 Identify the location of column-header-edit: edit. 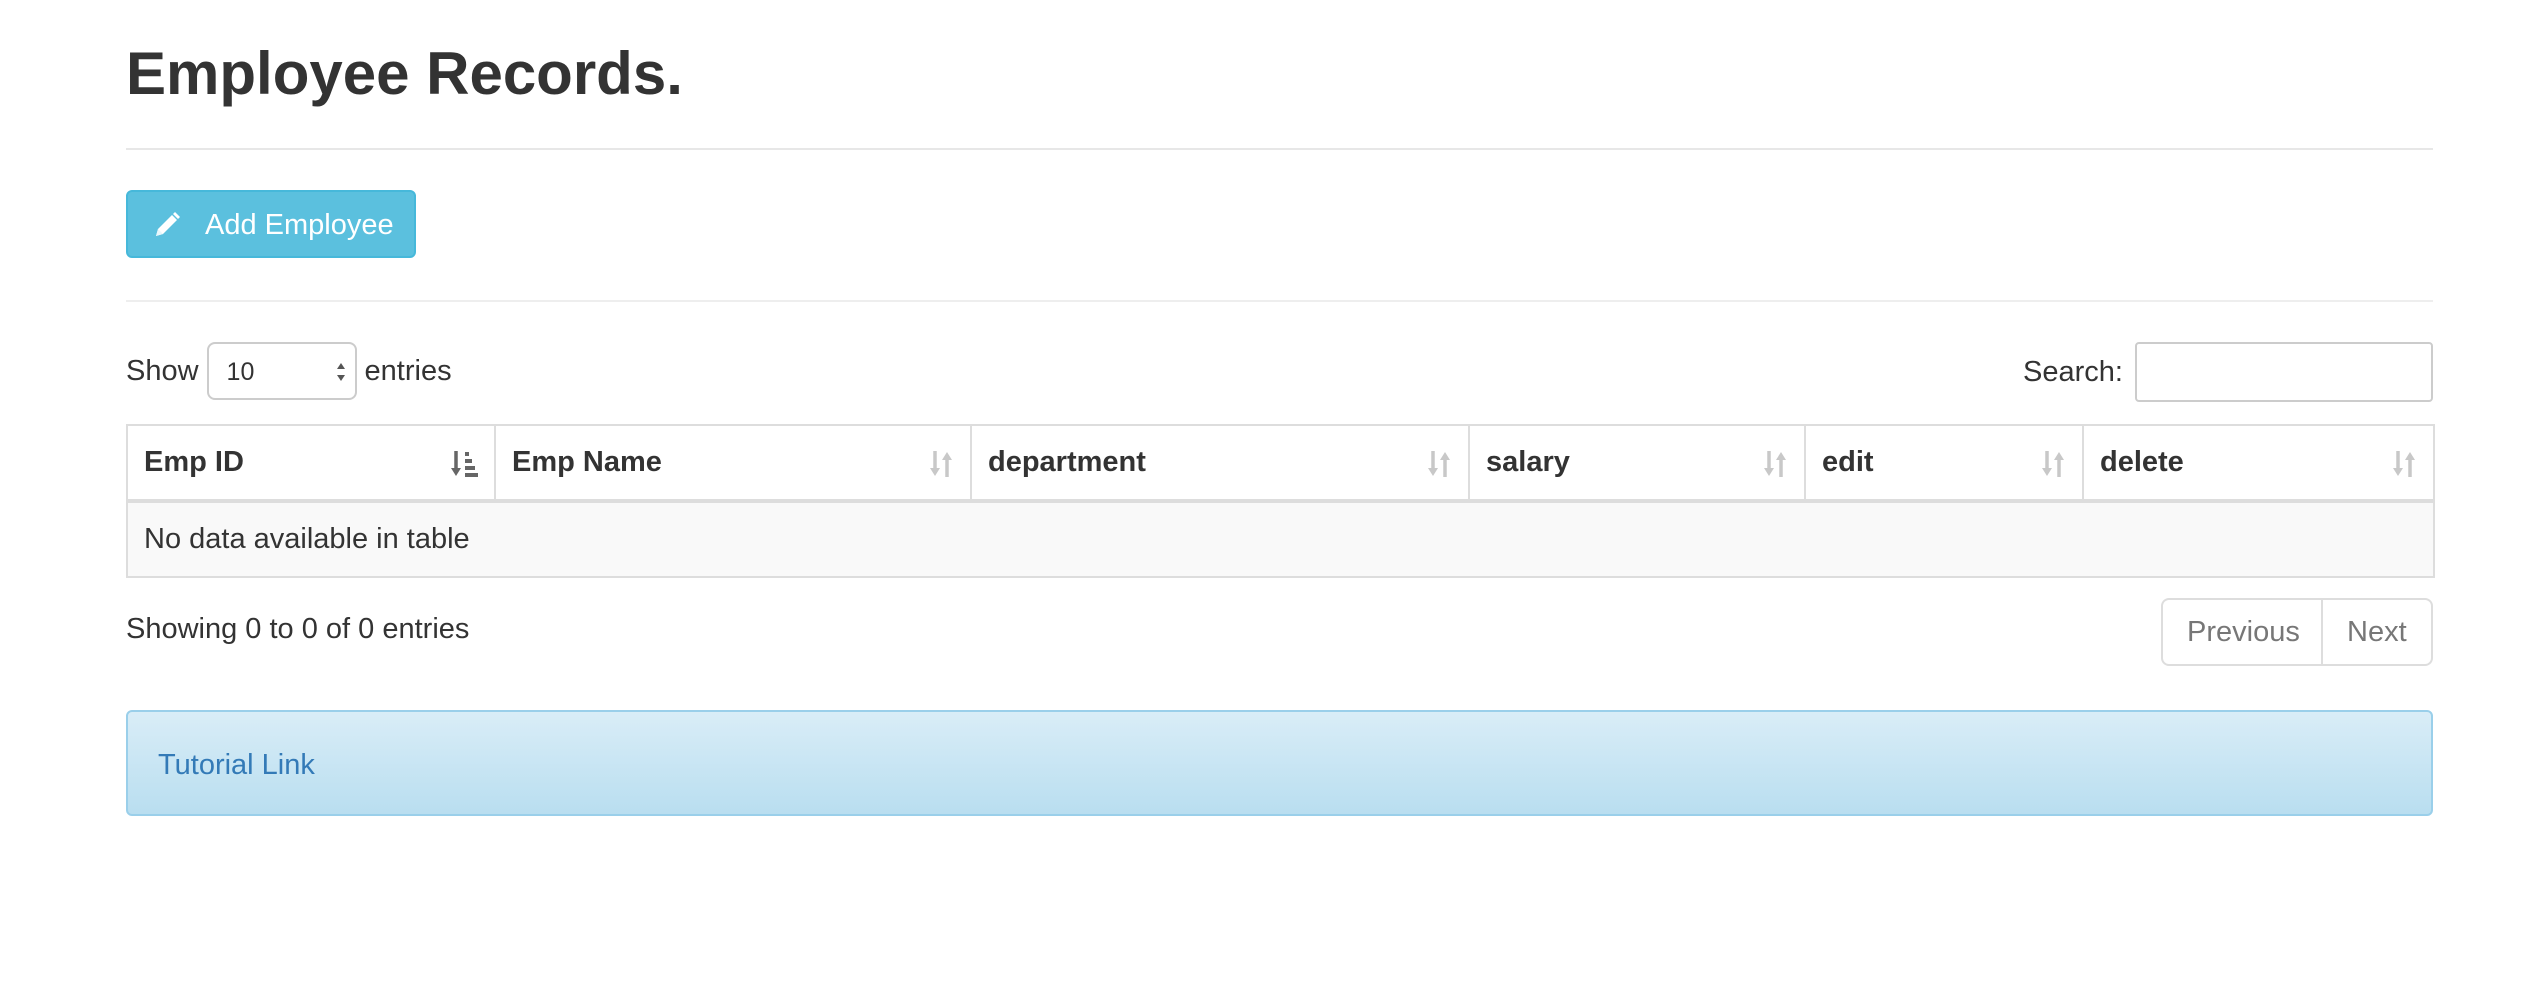
(1944, 463).